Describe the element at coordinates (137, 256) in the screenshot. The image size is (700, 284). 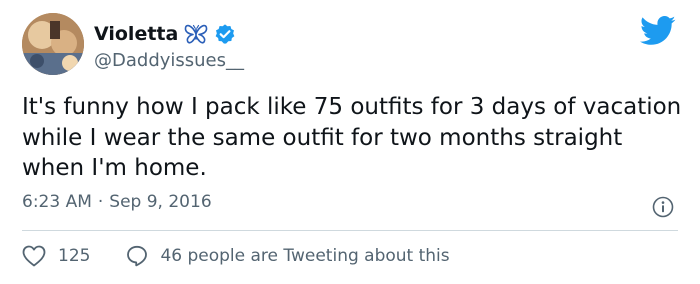
I see `speech-bubble-icon` at that location.